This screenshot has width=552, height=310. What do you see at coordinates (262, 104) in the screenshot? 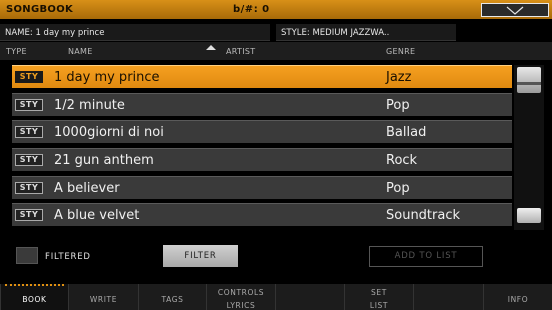
I see `list-item: STY 1/2 minute Pop` at bounding box center [262, 104].